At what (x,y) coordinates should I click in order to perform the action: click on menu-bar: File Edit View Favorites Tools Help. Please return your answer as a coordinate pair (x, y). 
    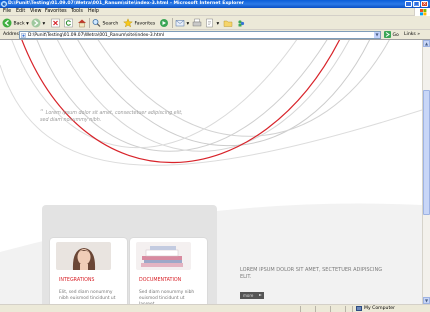
    Looking at the image, I should click on (215, 12).